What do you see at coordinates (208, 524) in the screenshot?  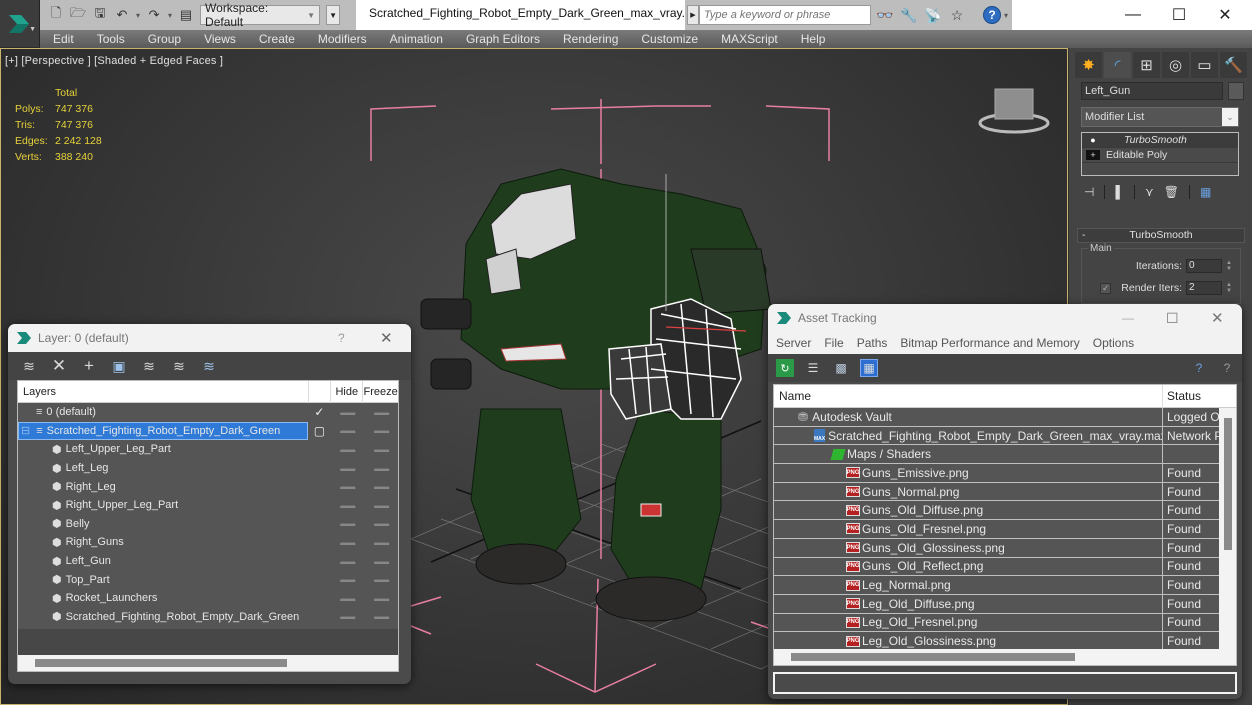 I see `object-row: ⬢ Belly ▬▬ ▬▬` at bounding box center [208, 524].